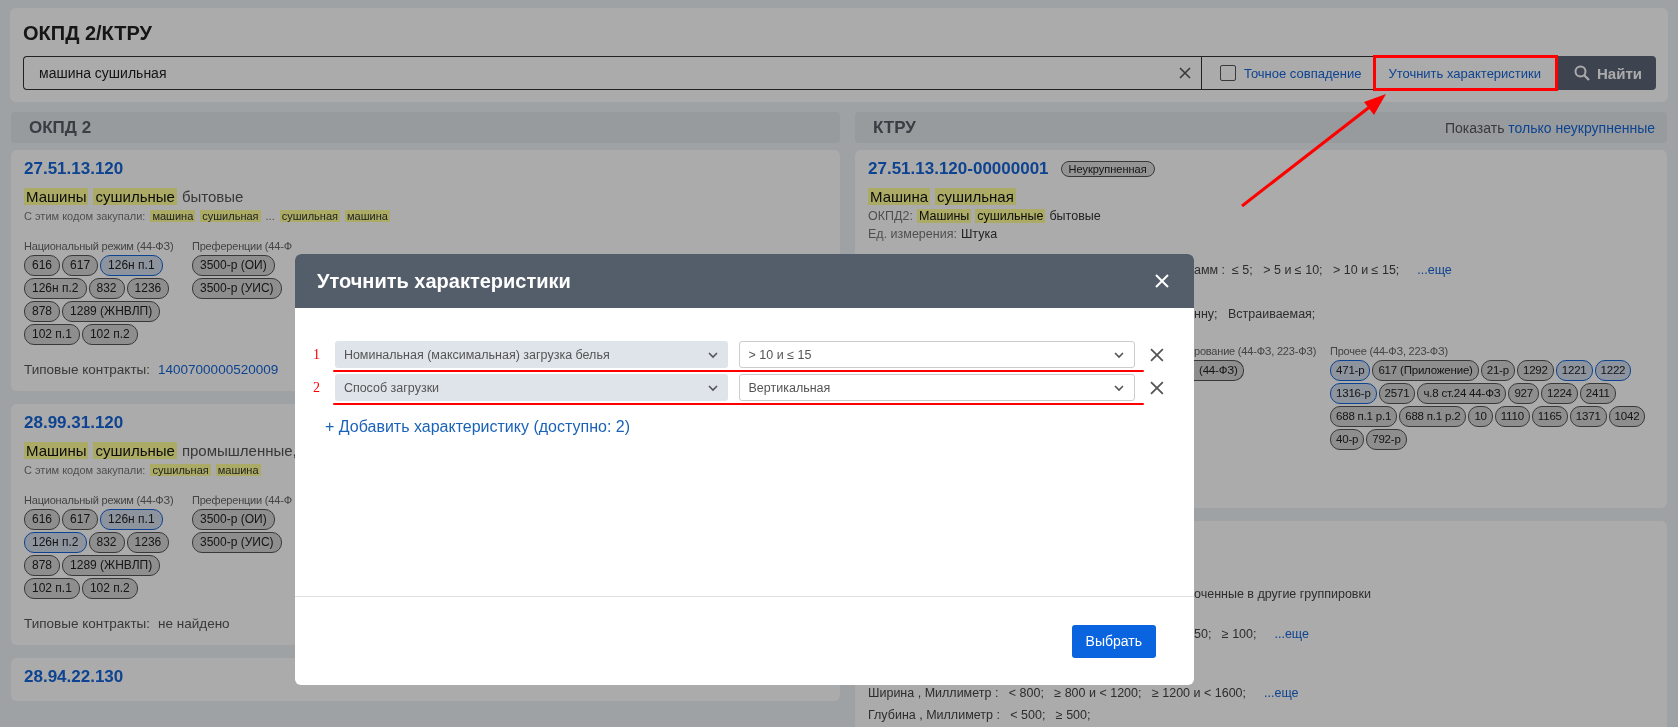 This screenshot has width=1678, height=727. What do you see at coordinates (1607, 73) in the screenshot?
I see `find-button: Найти` at bounding box center [1607, 73].